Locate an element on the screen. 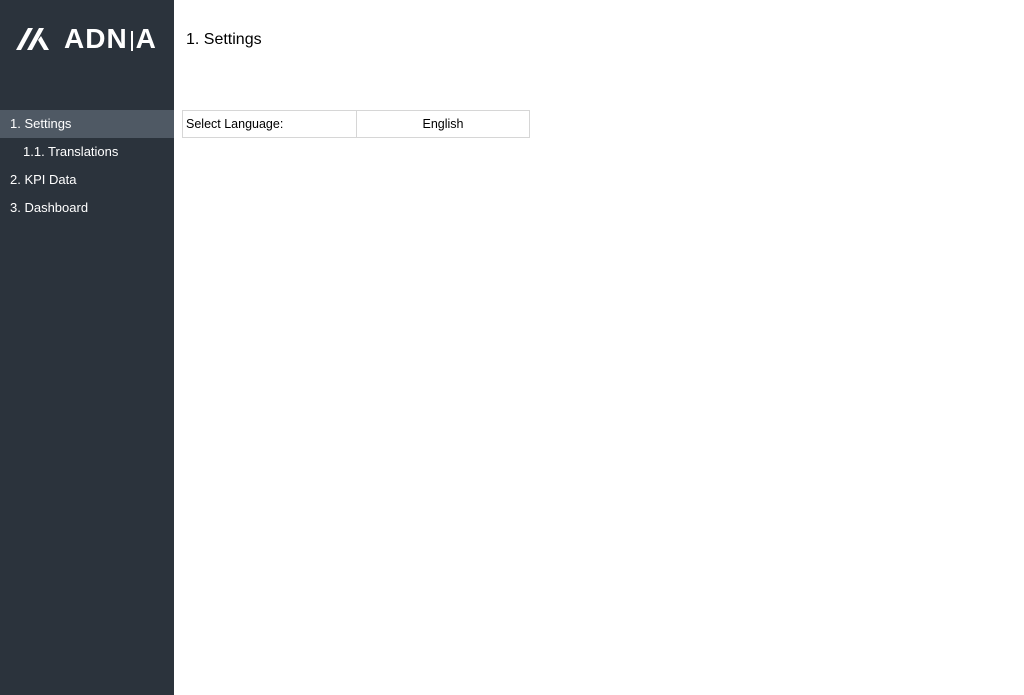  sidebar-item-settings: 1. Settings is located at coordinates (87, 124).